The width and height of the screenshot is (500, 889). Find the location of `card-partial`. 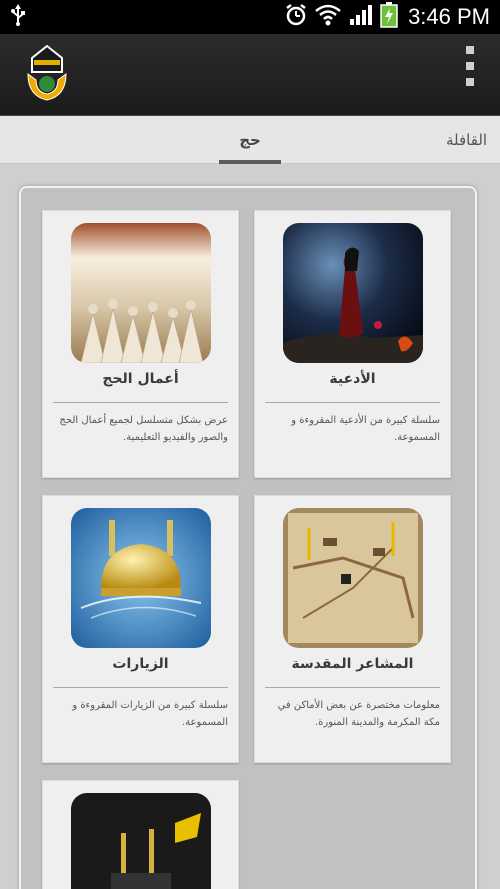

card-partial is located at coordinates (140, 834).